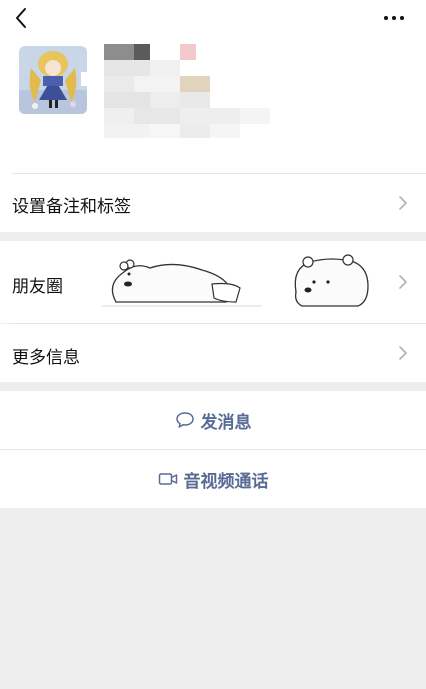 The image size is (426, 689). What do you see at coordinates (226, 481) in the screenshot?
I see `video-call-label: 音视频通话` at bounding box center [226, 481].